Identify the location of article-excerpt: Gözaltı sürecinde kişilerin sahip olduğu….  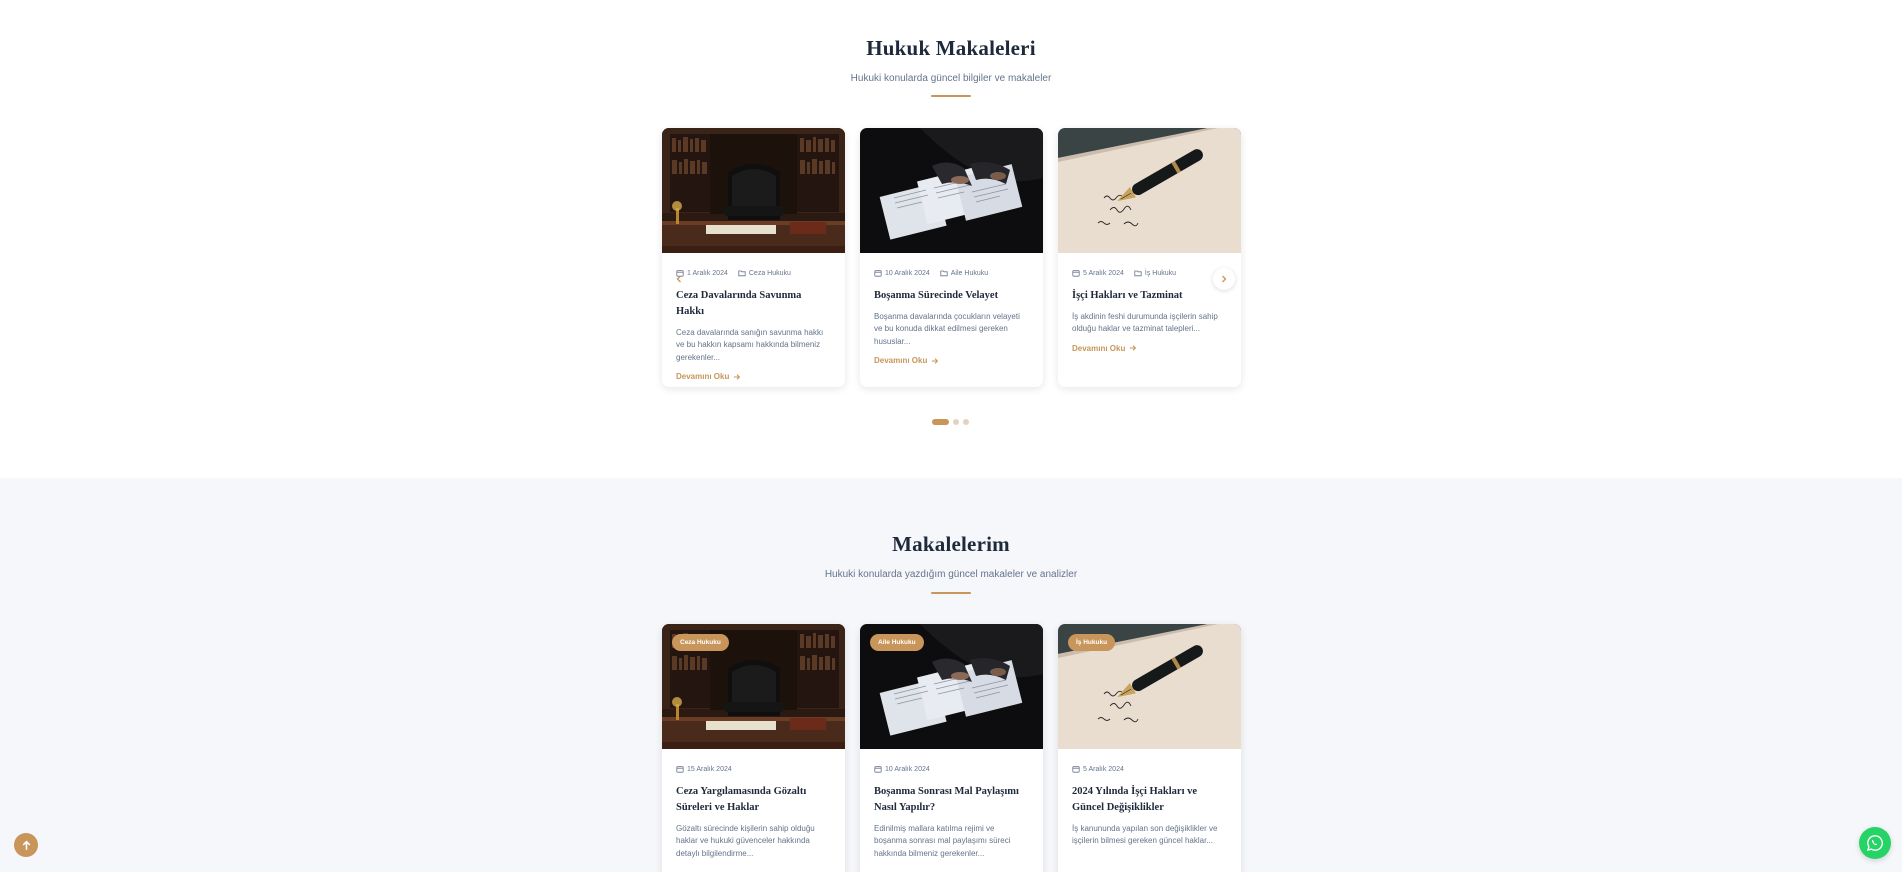
(745, 841).